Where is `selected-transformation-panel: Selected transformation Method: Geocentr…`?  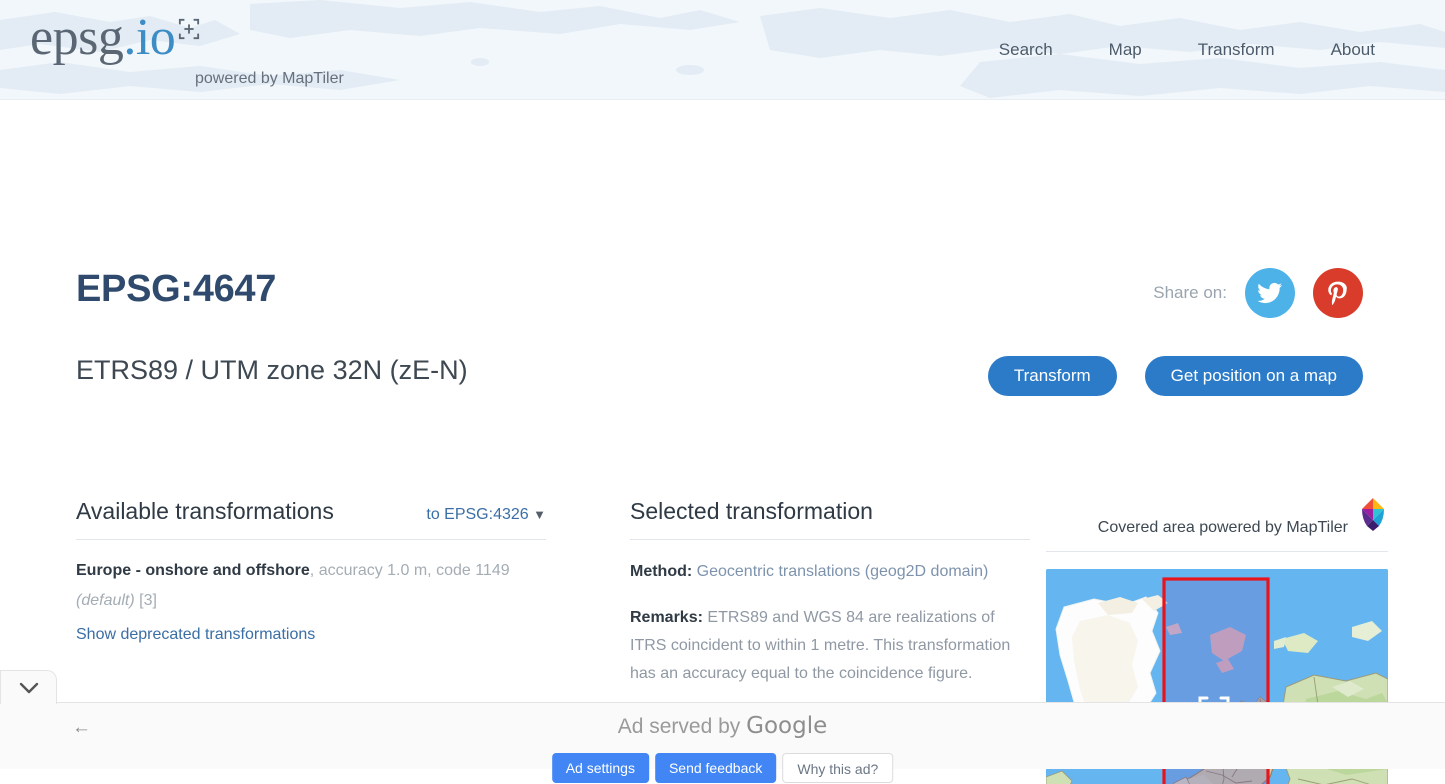 selected-transformation-panel: Selected transformation Method: Geocentr… is located at coordinates (830, 616).